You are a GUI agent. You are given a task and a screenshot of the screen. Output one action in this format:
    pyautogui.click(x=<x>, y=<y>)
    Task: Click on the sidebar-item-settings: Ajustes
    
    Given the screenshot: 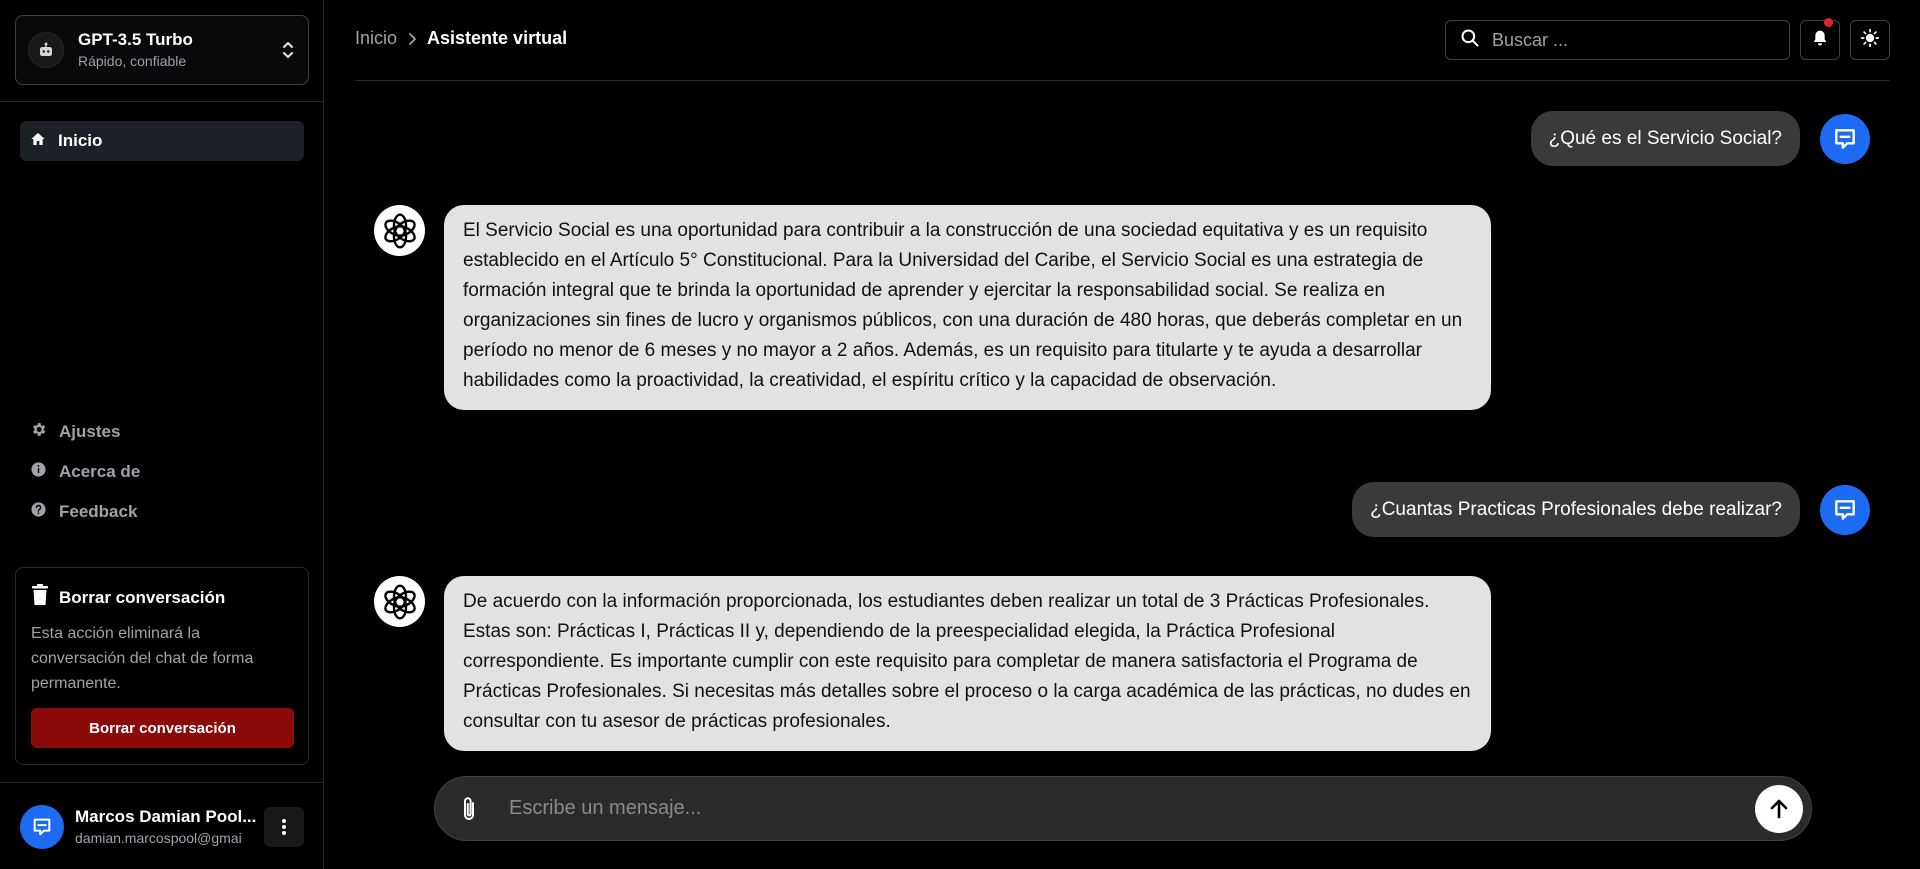 What is the action you would take?
    pyautogui.click(x=162, y=432)
    